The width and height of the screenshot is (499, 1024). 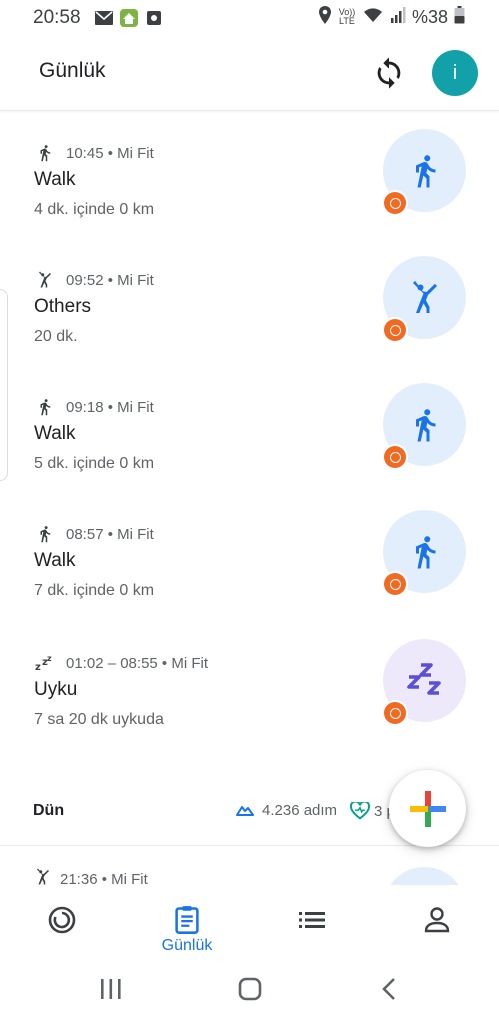 I want to click on heart-points-icon, so click(x=360, y=811).